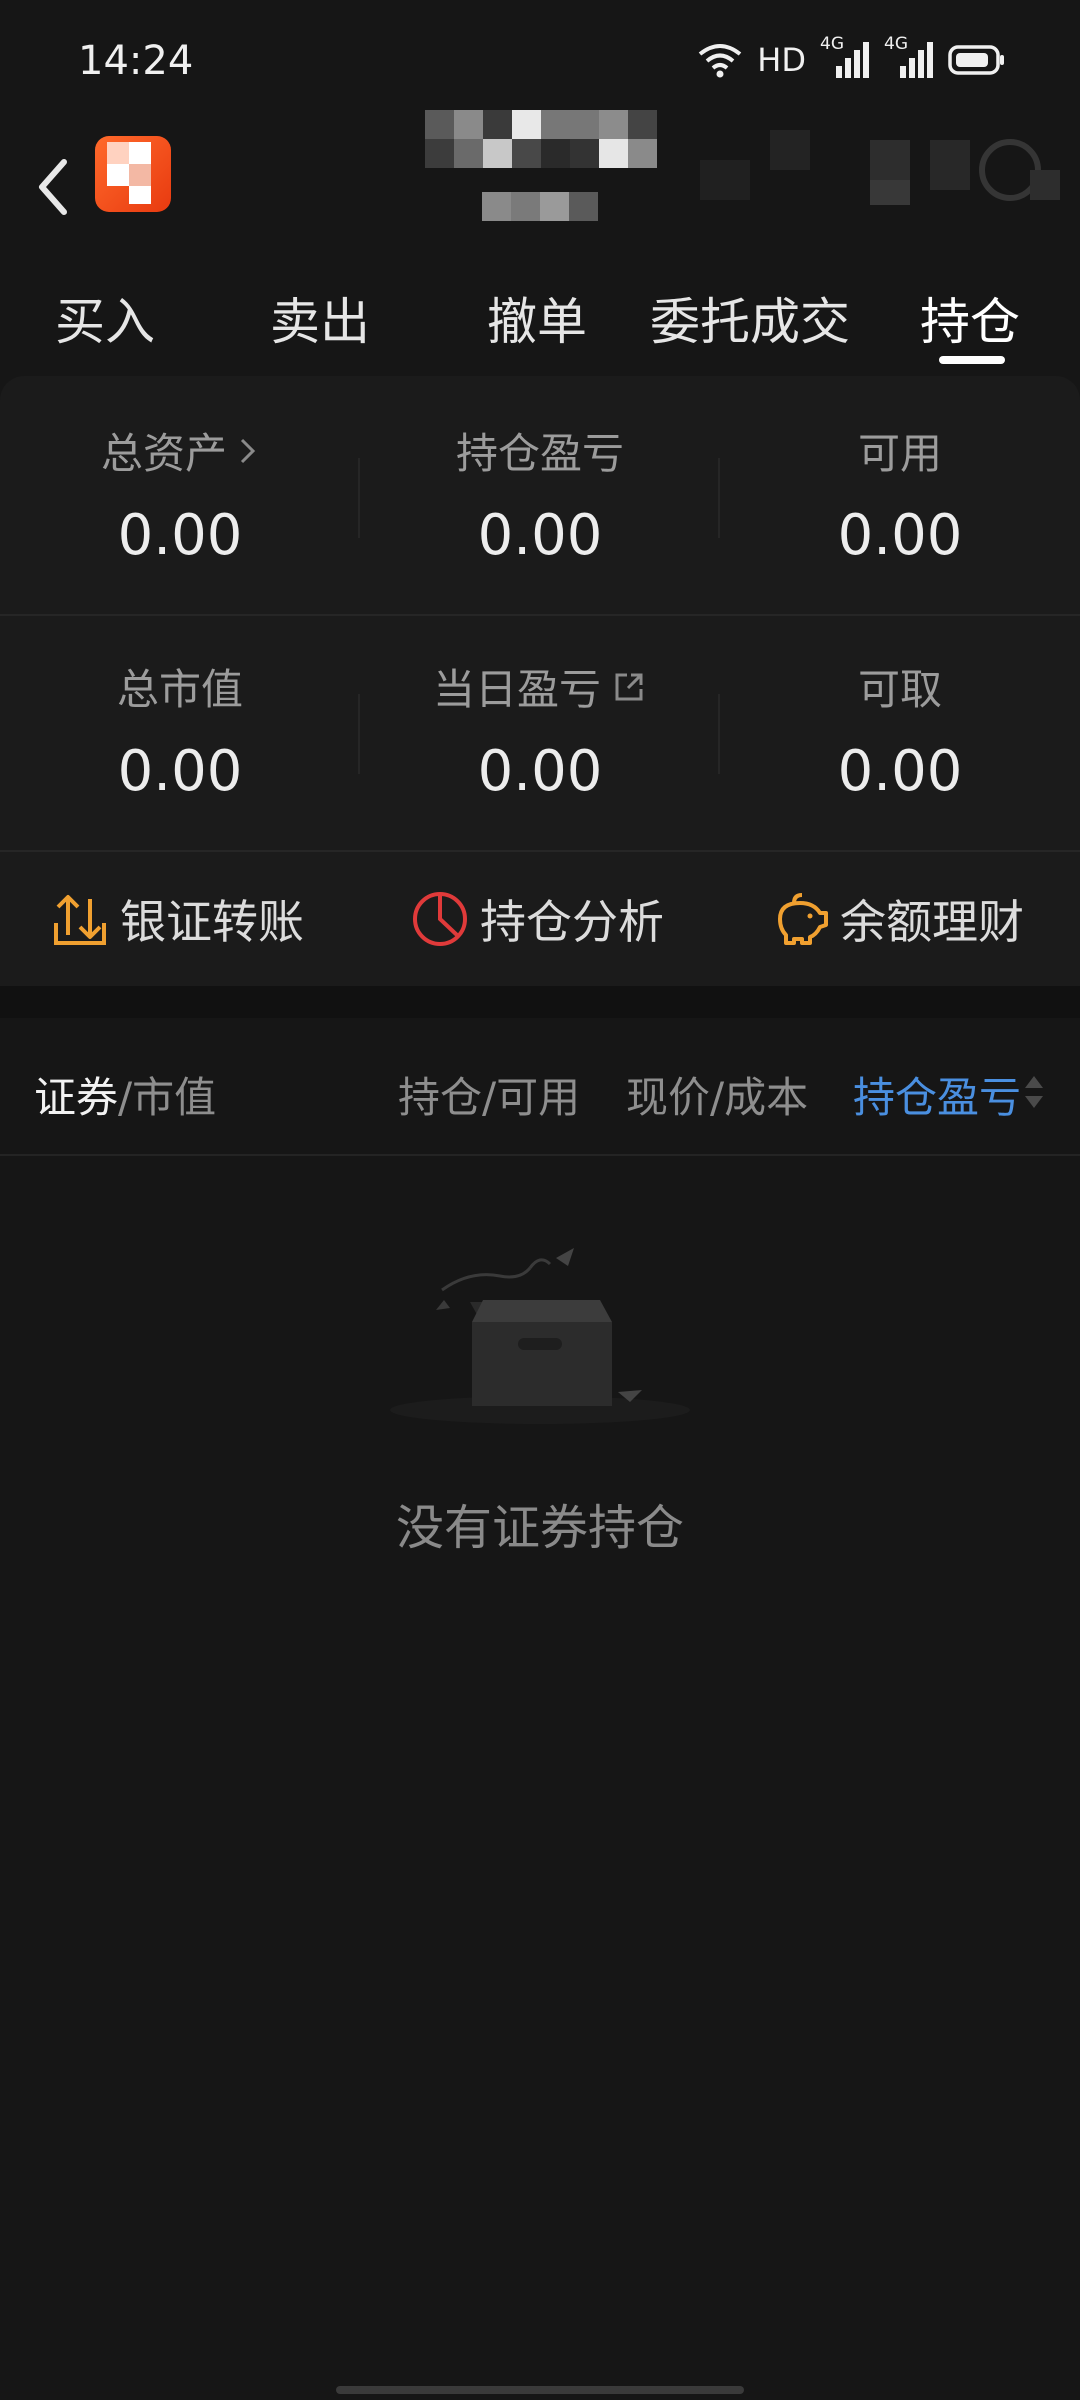 The height and width of the screenshot is (2400, 1080). I want to click on withdrawable-metric: 可取 0.00, so click(900, 730).